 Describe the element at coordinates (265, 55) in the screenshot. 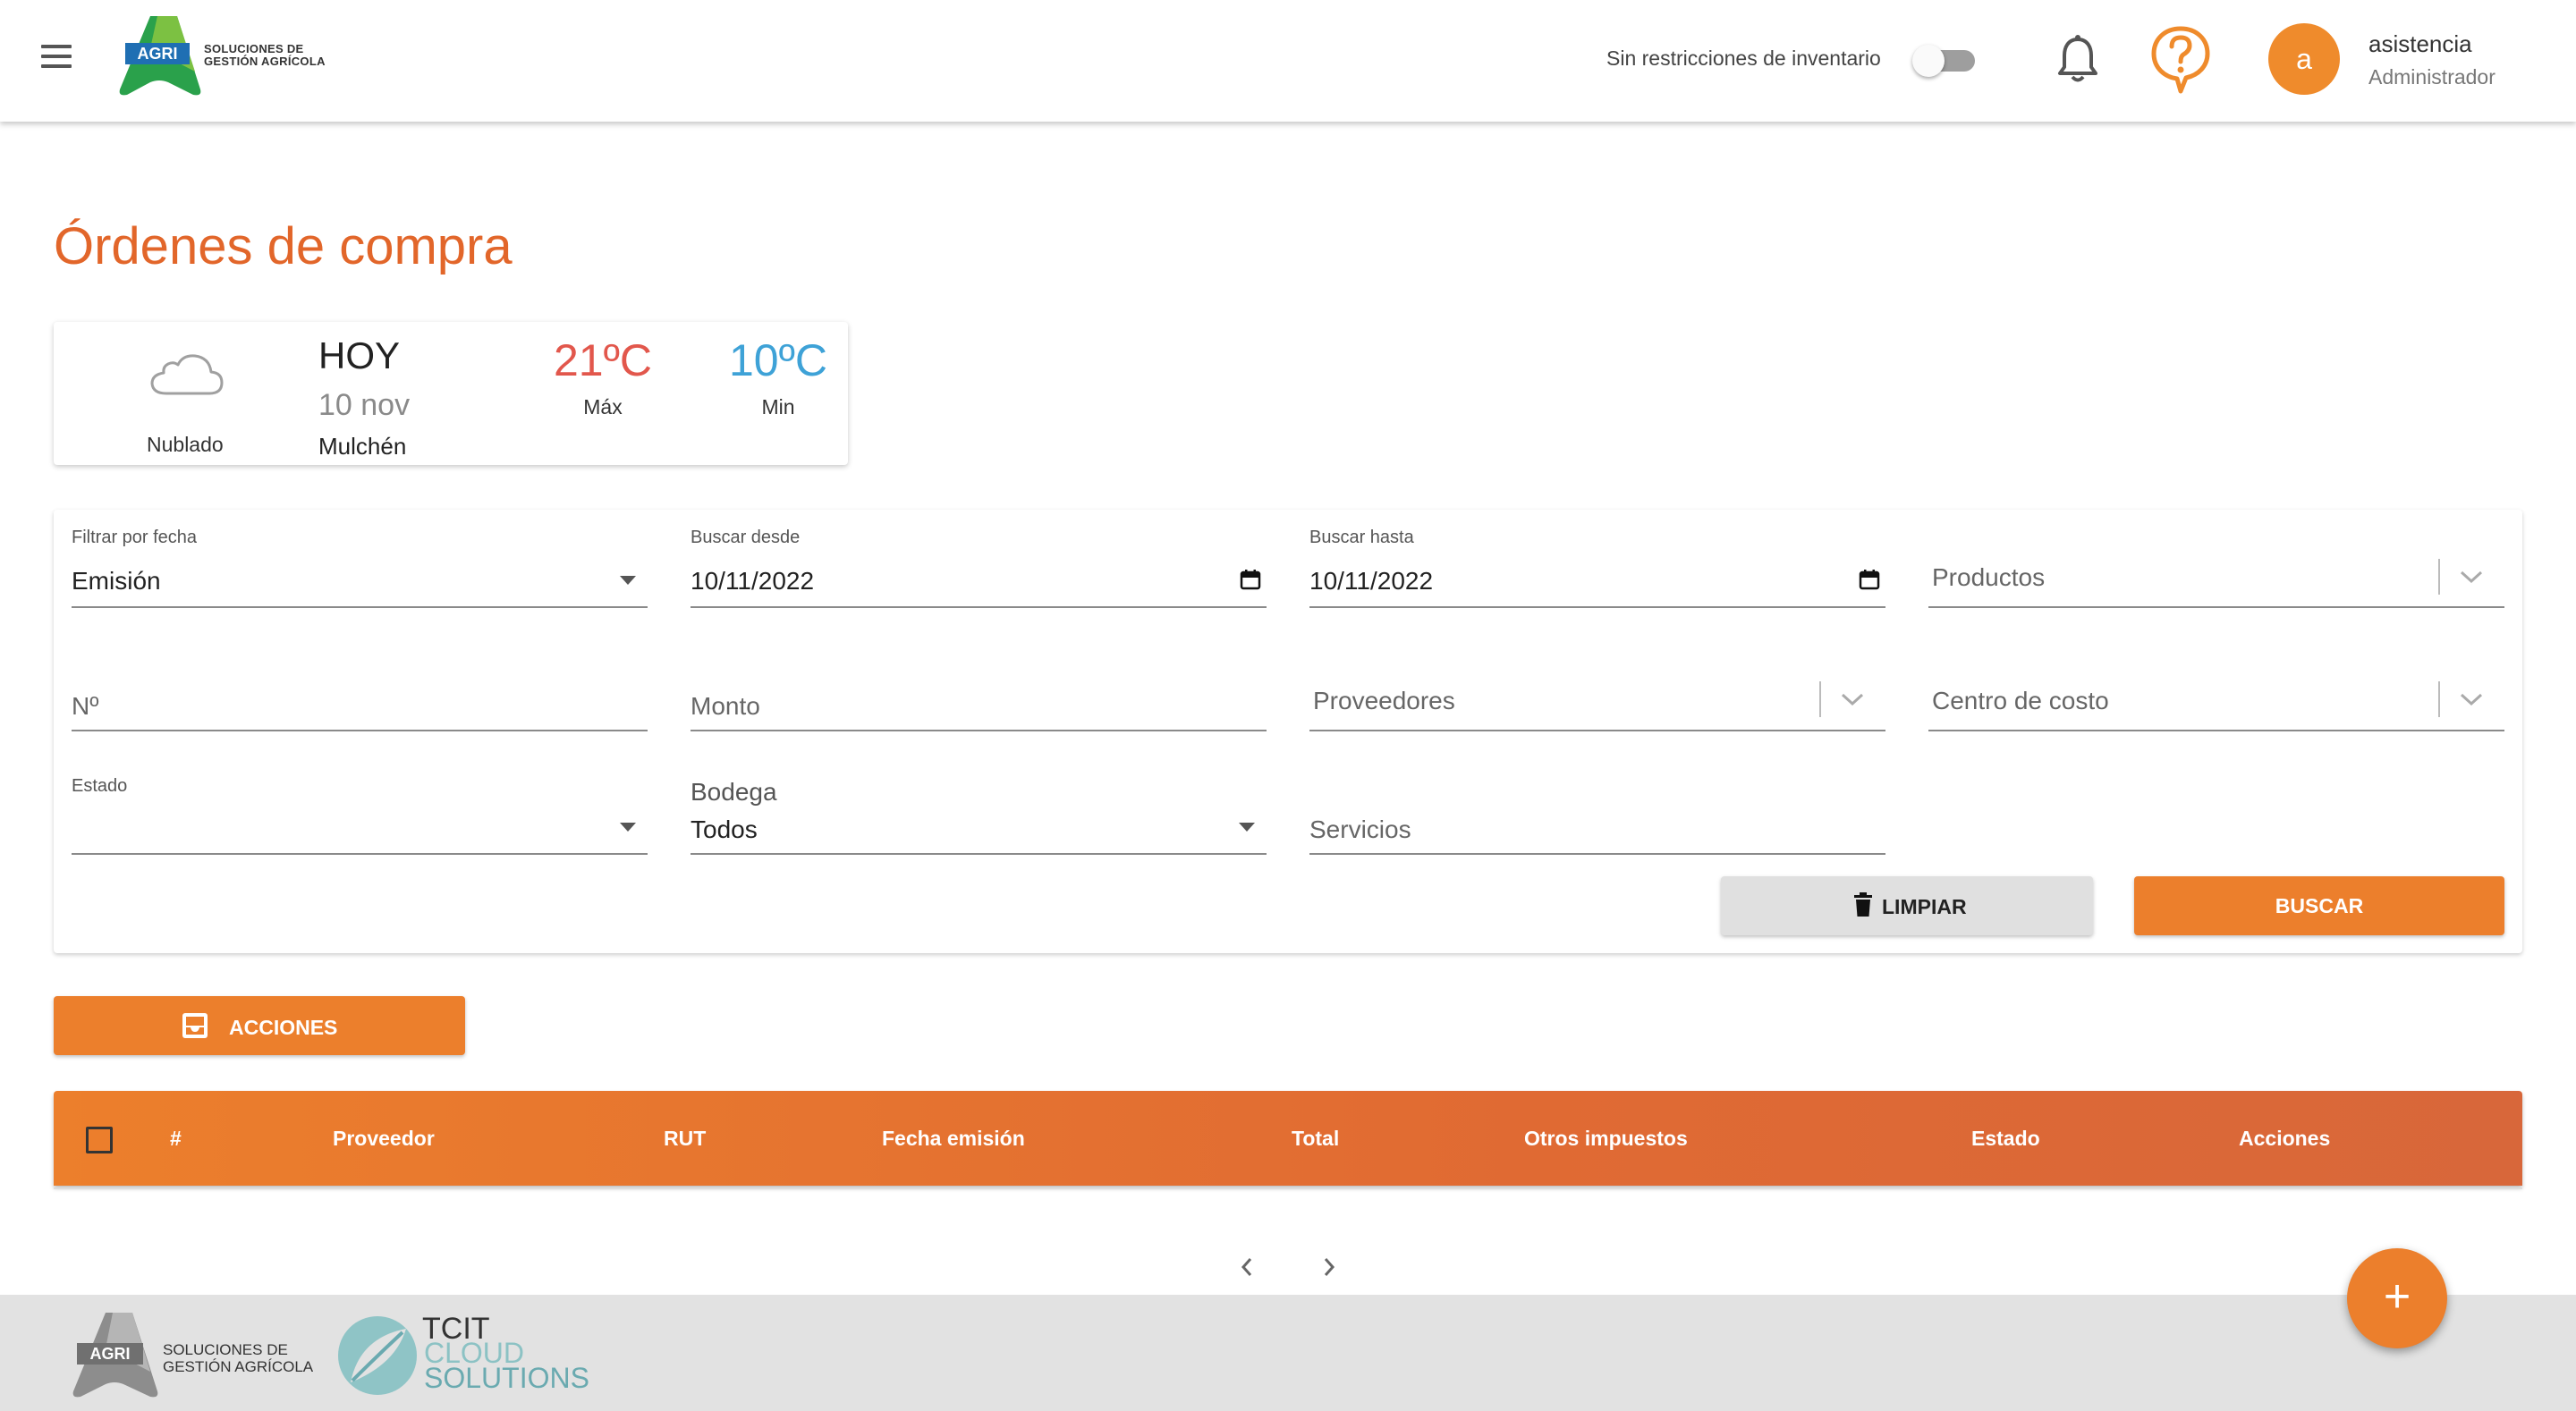

I see `logo-text: SOLUCIONES DE GESTIÓN AGRÍCOLA` at that location.